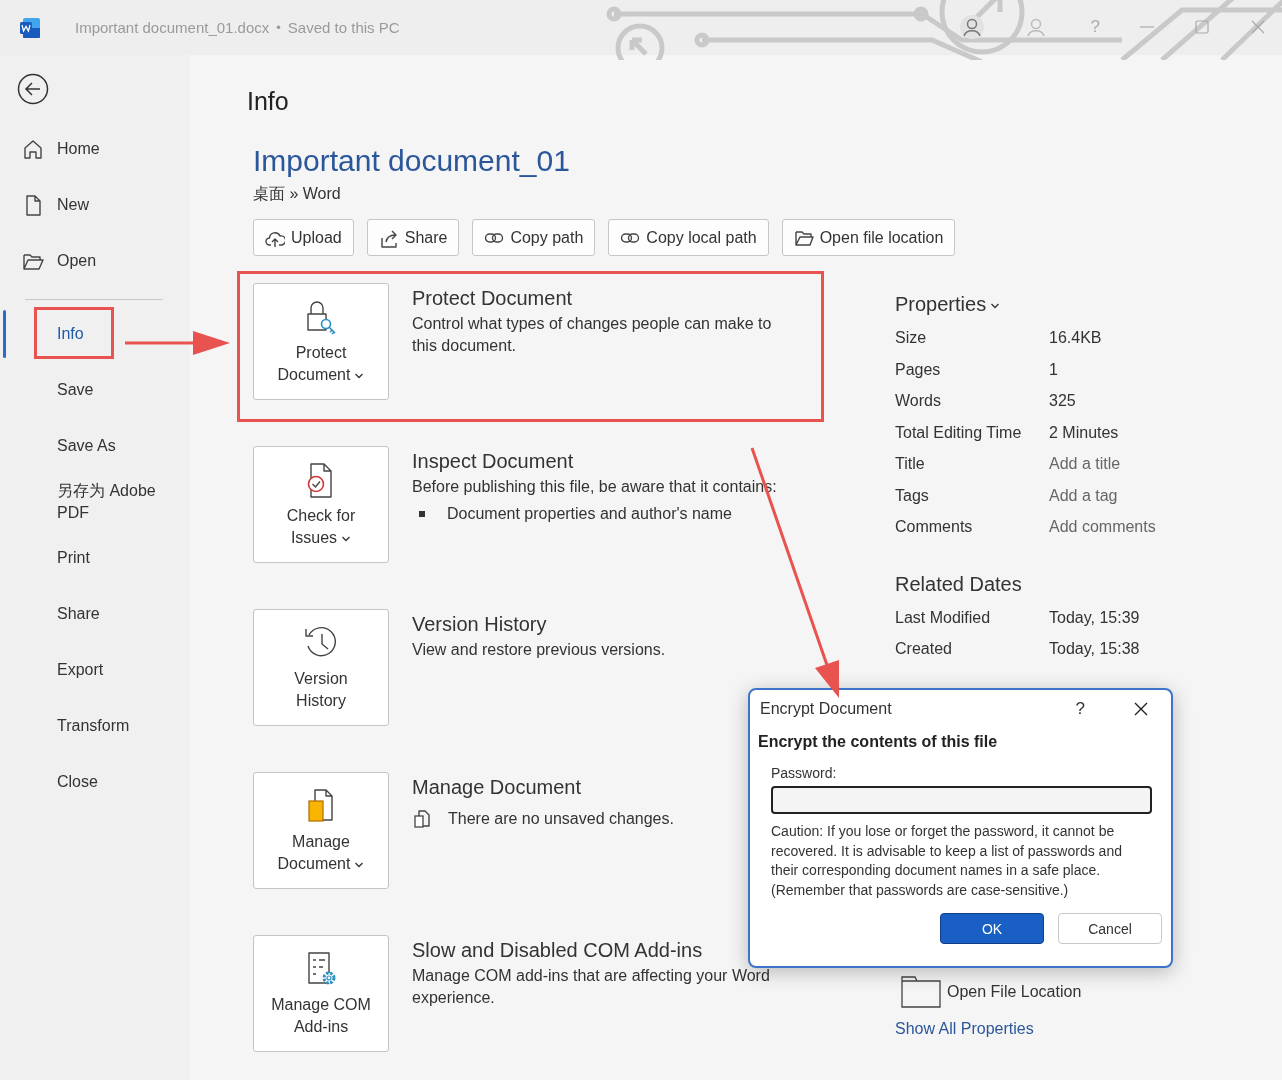  Describe the element at coordinates (924, 649) in the screenshot. I see `property-label: Created` at that location.